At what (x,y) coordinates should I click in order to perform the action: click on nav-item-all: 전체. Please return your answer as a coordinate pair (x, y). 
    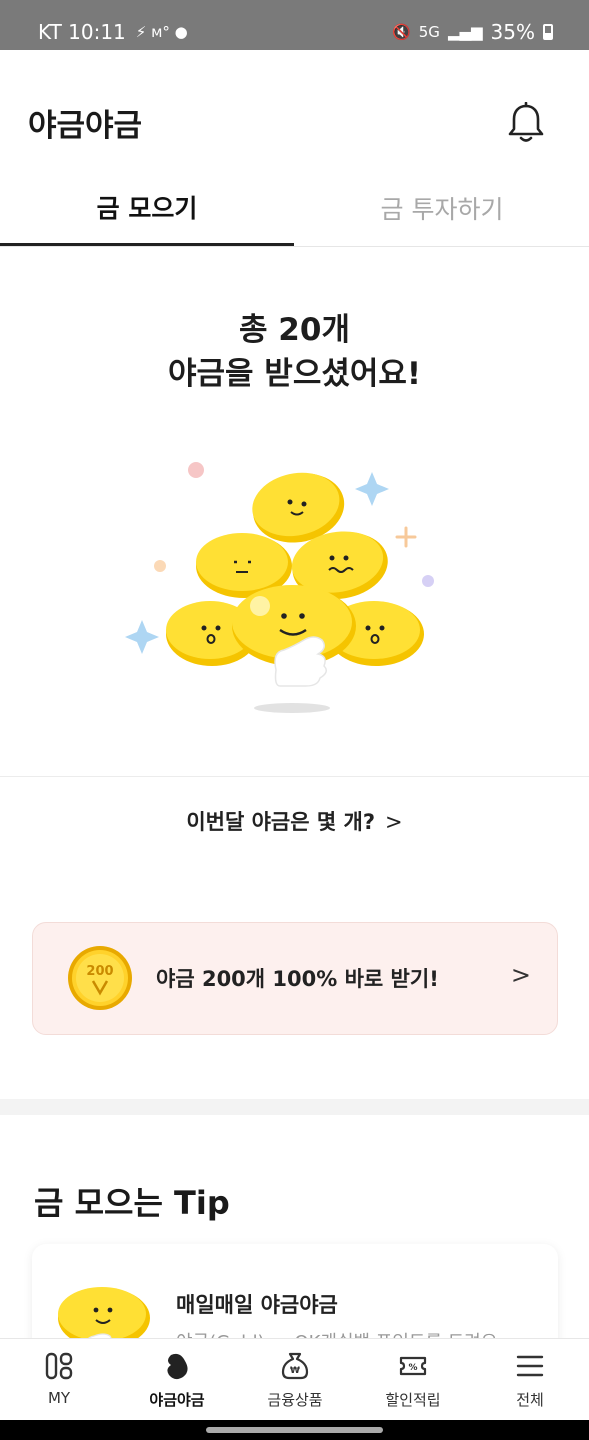
    Looking at the image, I should click on (530, 1380).